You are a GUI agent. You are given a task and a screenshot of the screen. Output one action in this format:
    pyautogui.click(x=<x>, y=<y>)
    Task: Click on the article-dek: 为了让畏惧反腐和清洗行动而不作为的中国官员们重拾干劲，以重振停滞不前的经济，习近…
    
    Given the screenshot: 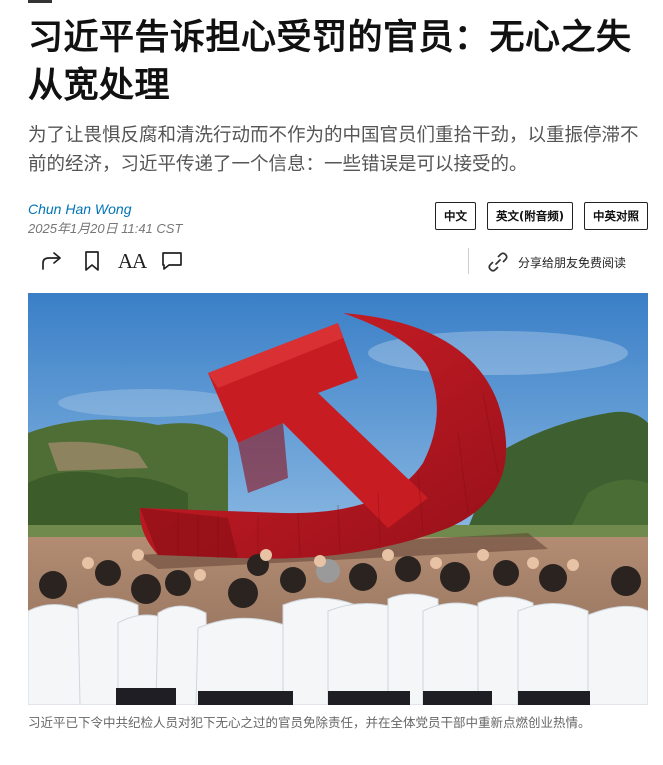 What is the action you would take?
    pyautogui.click(x=333, y=150)
    